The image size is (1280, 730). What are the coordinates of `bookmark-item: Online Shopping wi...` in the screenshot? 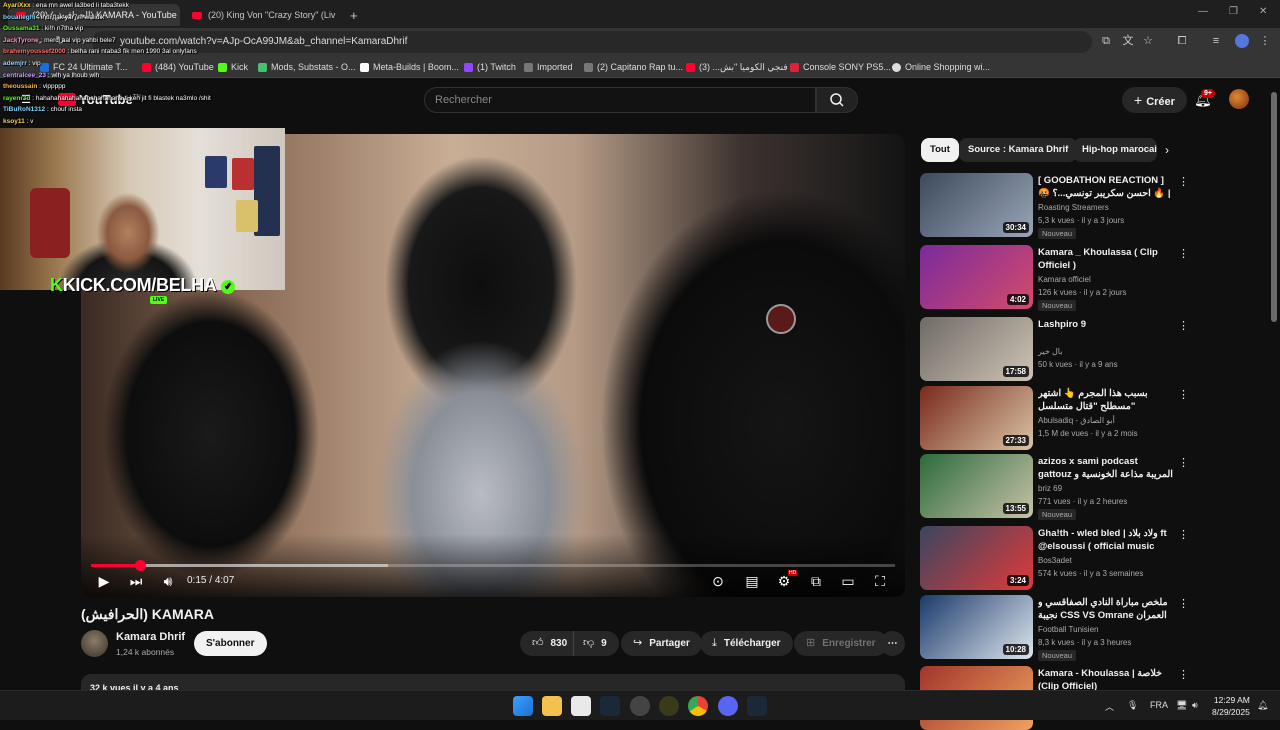 It's located at (941, 67).